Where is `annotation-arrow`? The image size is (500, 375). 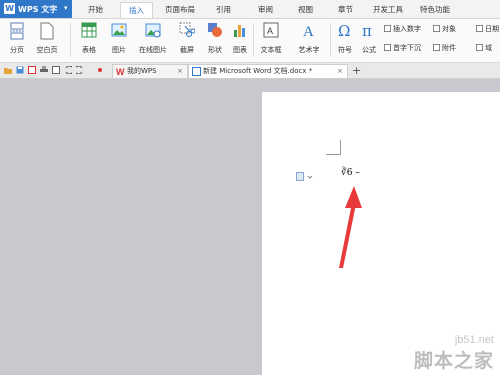 annotation-arrow is located at coordinates (350, 227).